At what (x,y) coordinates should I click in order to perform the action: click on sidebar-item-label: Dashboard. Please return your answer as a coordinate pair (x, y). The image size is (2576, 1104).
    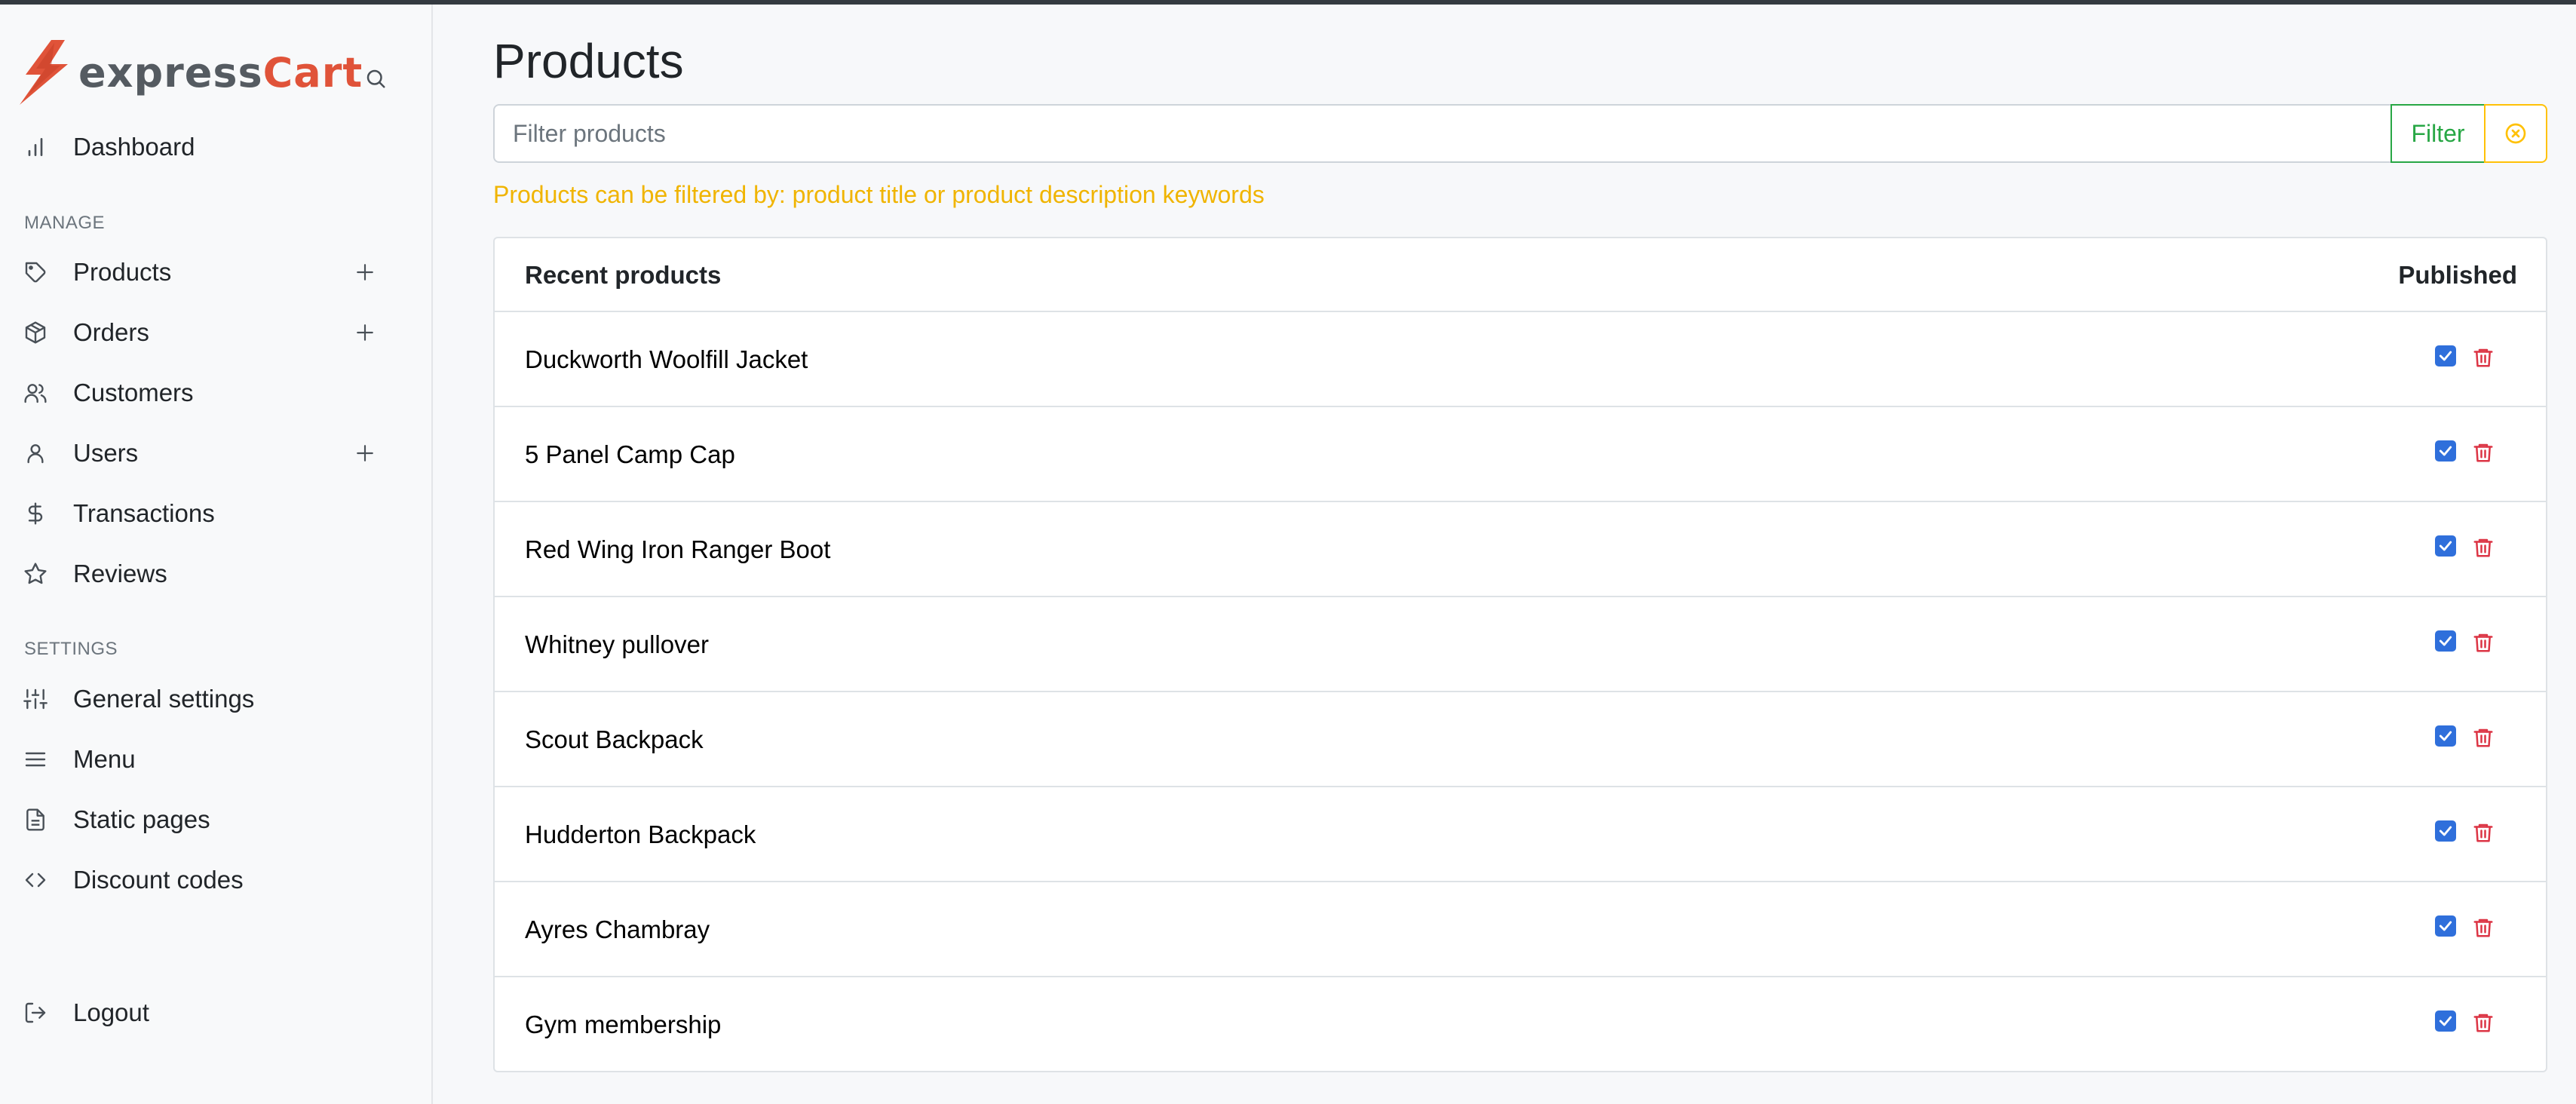
    Looking at the image, I should click on (134, 147).